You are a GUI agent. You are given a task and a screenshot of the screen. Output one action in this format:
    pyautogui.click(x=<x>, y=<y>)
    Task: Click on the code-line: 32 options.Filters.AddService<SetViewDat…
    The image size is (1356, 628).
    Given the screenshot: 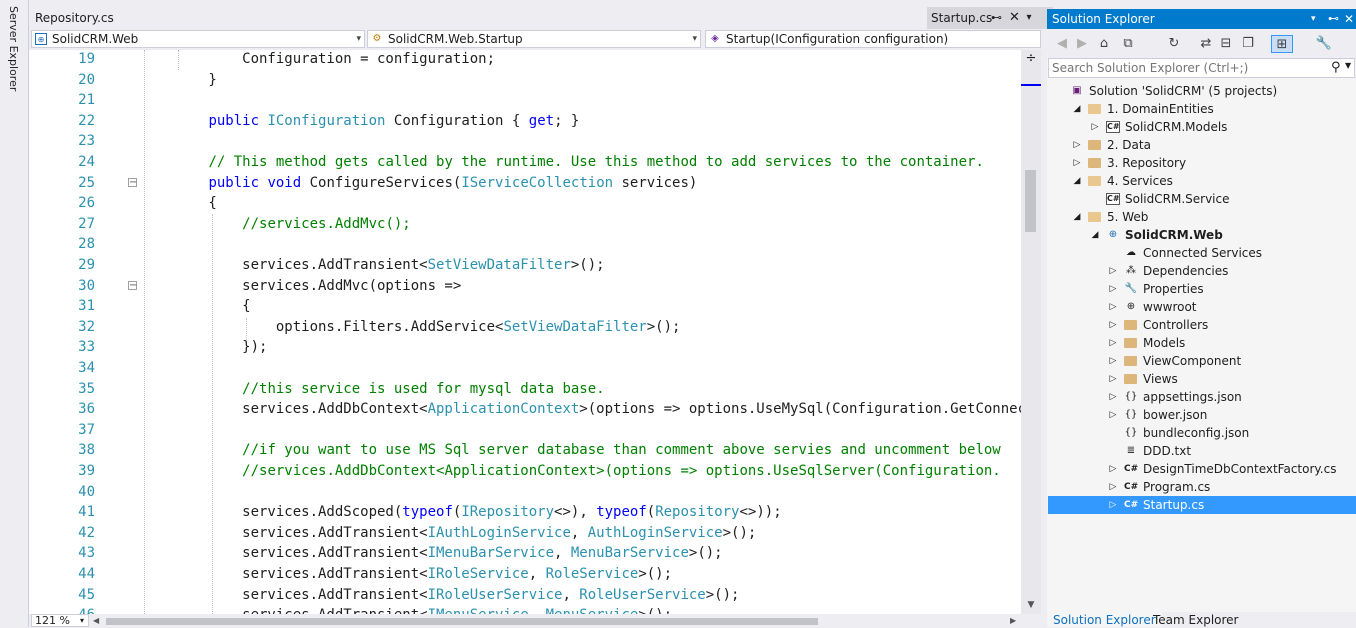 What is the action you would take?
    pyautogui.click(x=525, y=327)
    